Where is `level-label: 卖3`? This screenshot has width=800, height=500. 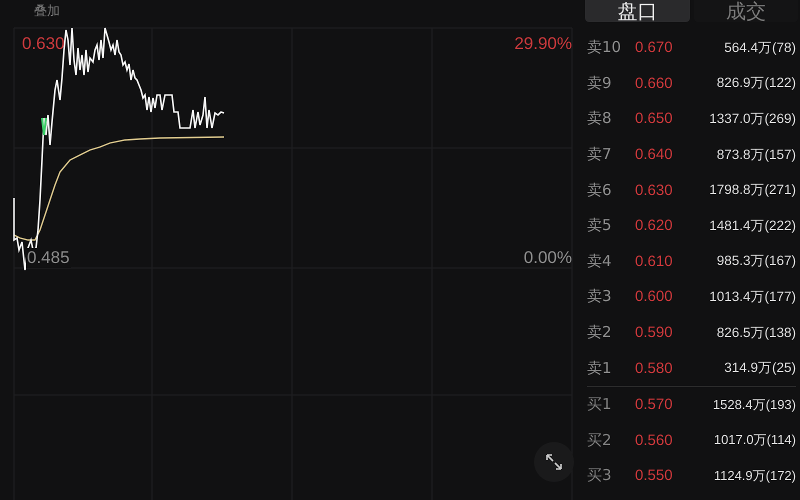 level-label: 卖3 is located at coordinates (600, 296).